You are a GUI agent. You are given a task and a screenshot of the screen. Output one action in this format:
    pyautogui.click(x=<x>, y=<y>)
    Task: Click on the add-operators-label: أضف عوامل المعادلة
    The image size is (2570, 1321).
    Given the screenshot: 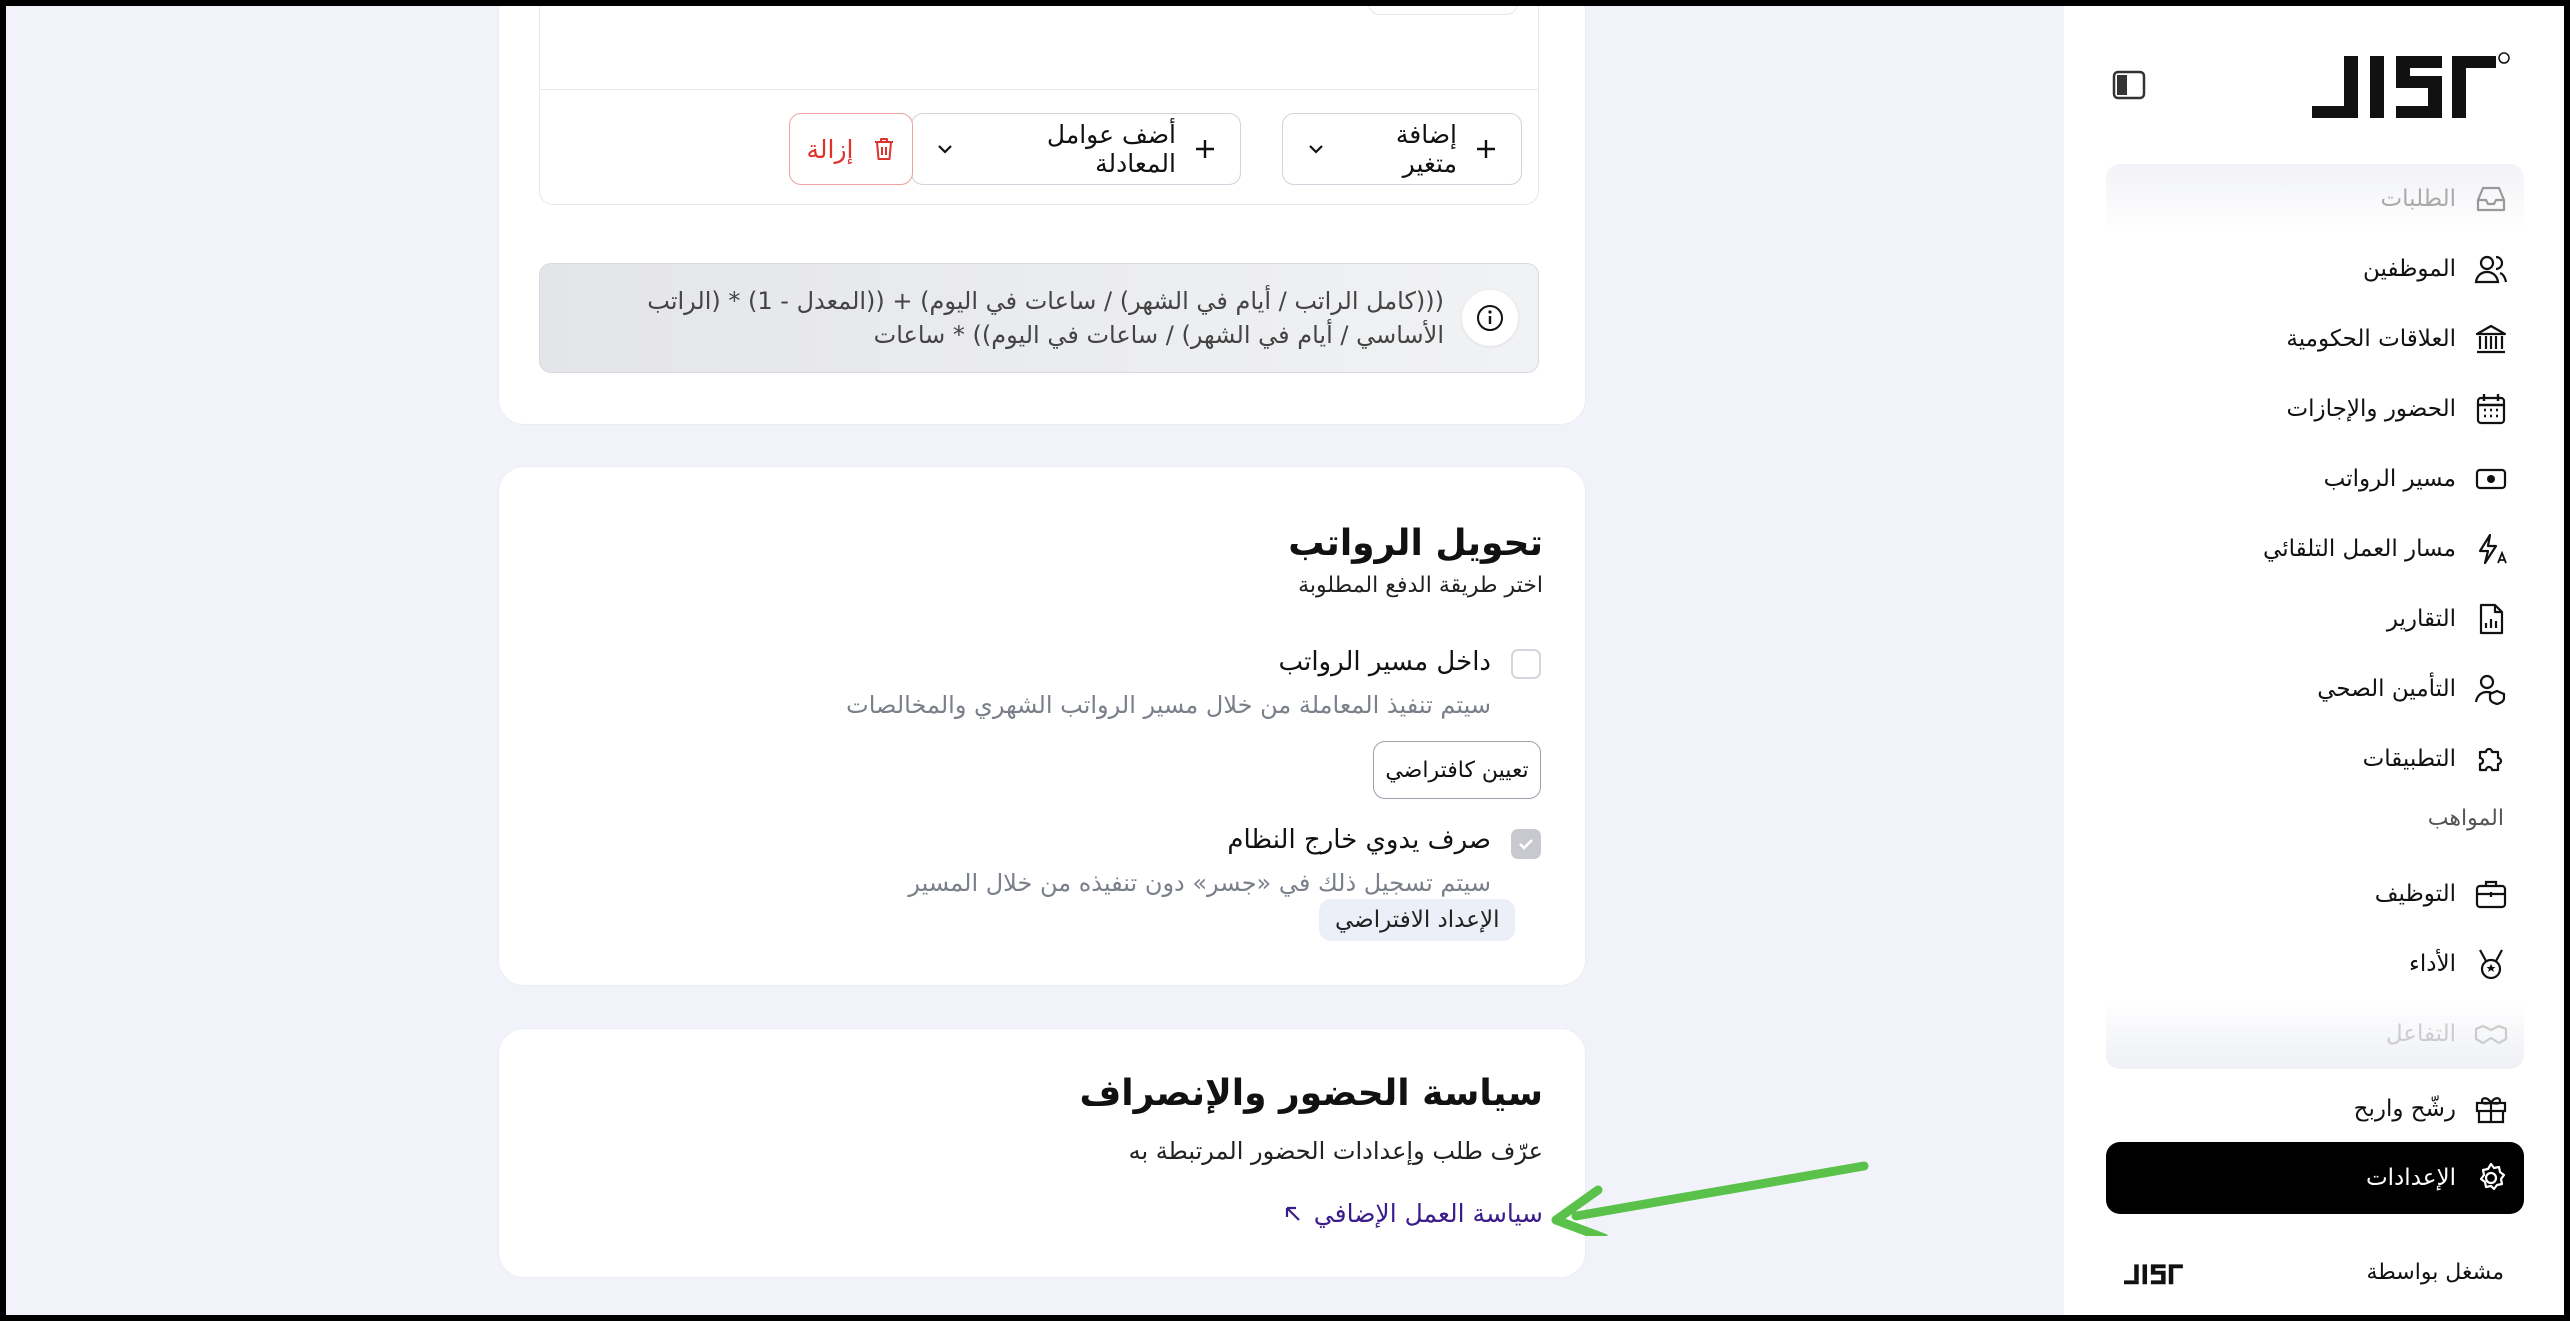 What is the action you would take?
    pyautogui.click(x=1111, y=149)
    